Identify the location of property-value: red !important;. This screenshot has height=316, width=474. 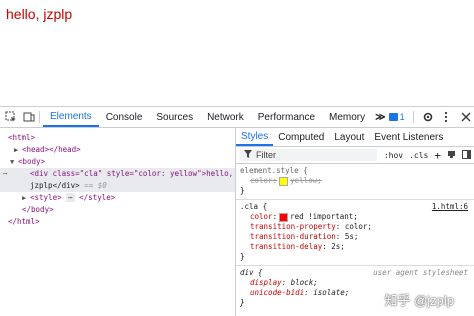
(324, 216).